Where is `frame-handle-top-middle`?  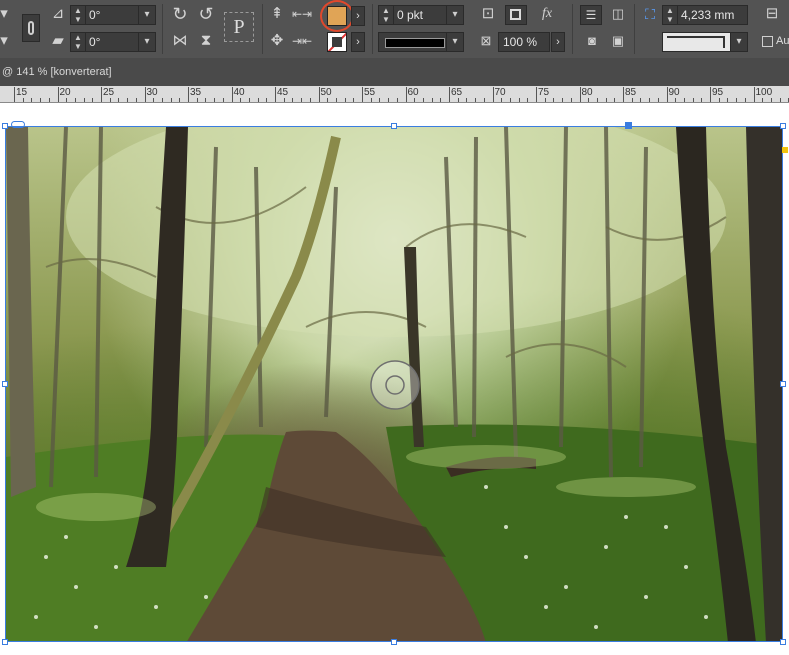
frame-handle-top-middle is located at coordinates (394, 126).